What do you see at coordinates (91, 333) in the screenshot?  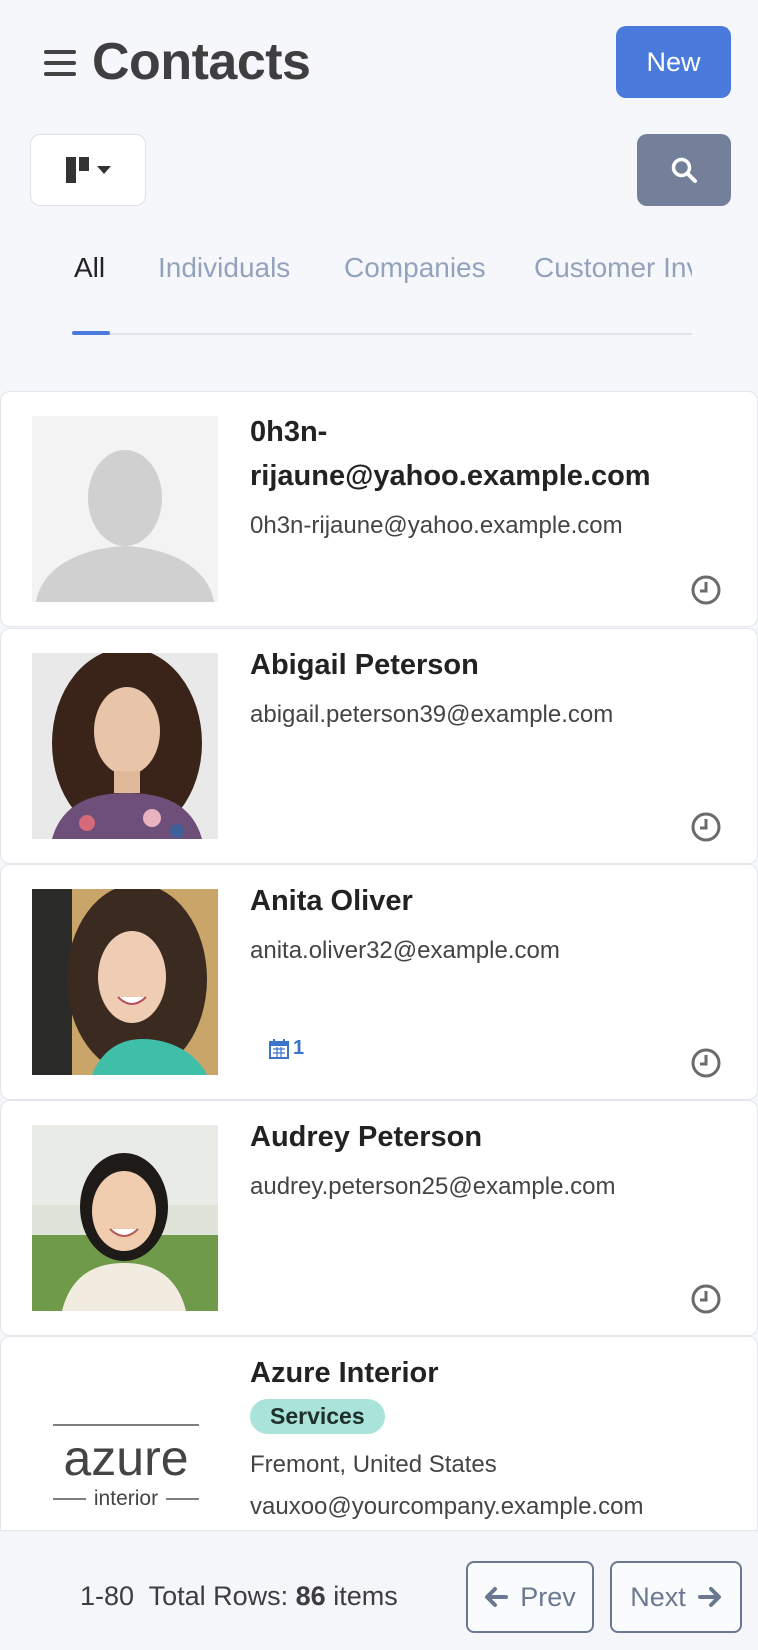 I see `active-tab-indicator` at bounding box center [91, 333].